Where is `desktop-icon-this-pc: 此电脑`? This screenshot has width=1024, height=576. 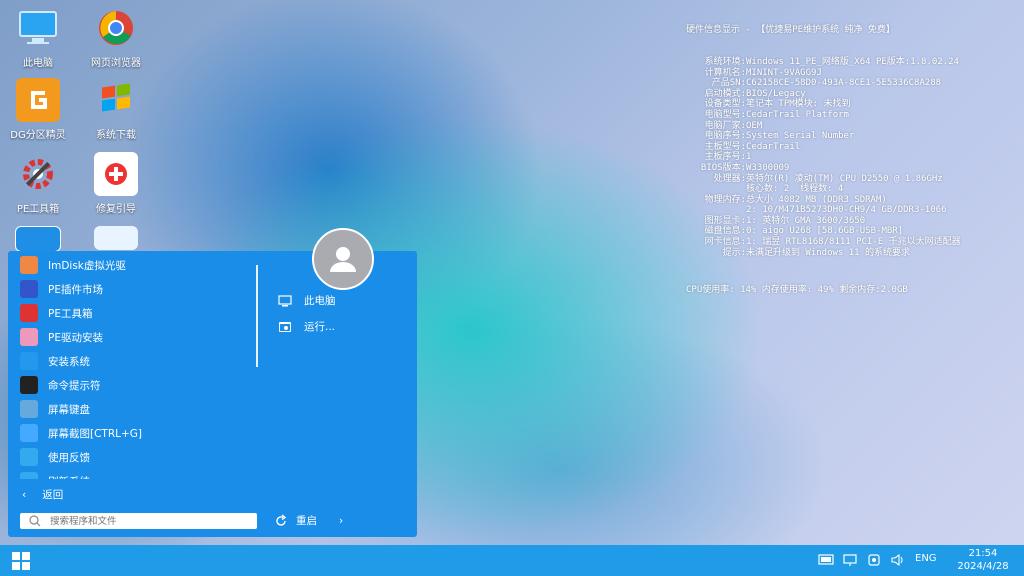
desktop-icon-this-pc: 此电脑 is located at coordinates (38, 37).